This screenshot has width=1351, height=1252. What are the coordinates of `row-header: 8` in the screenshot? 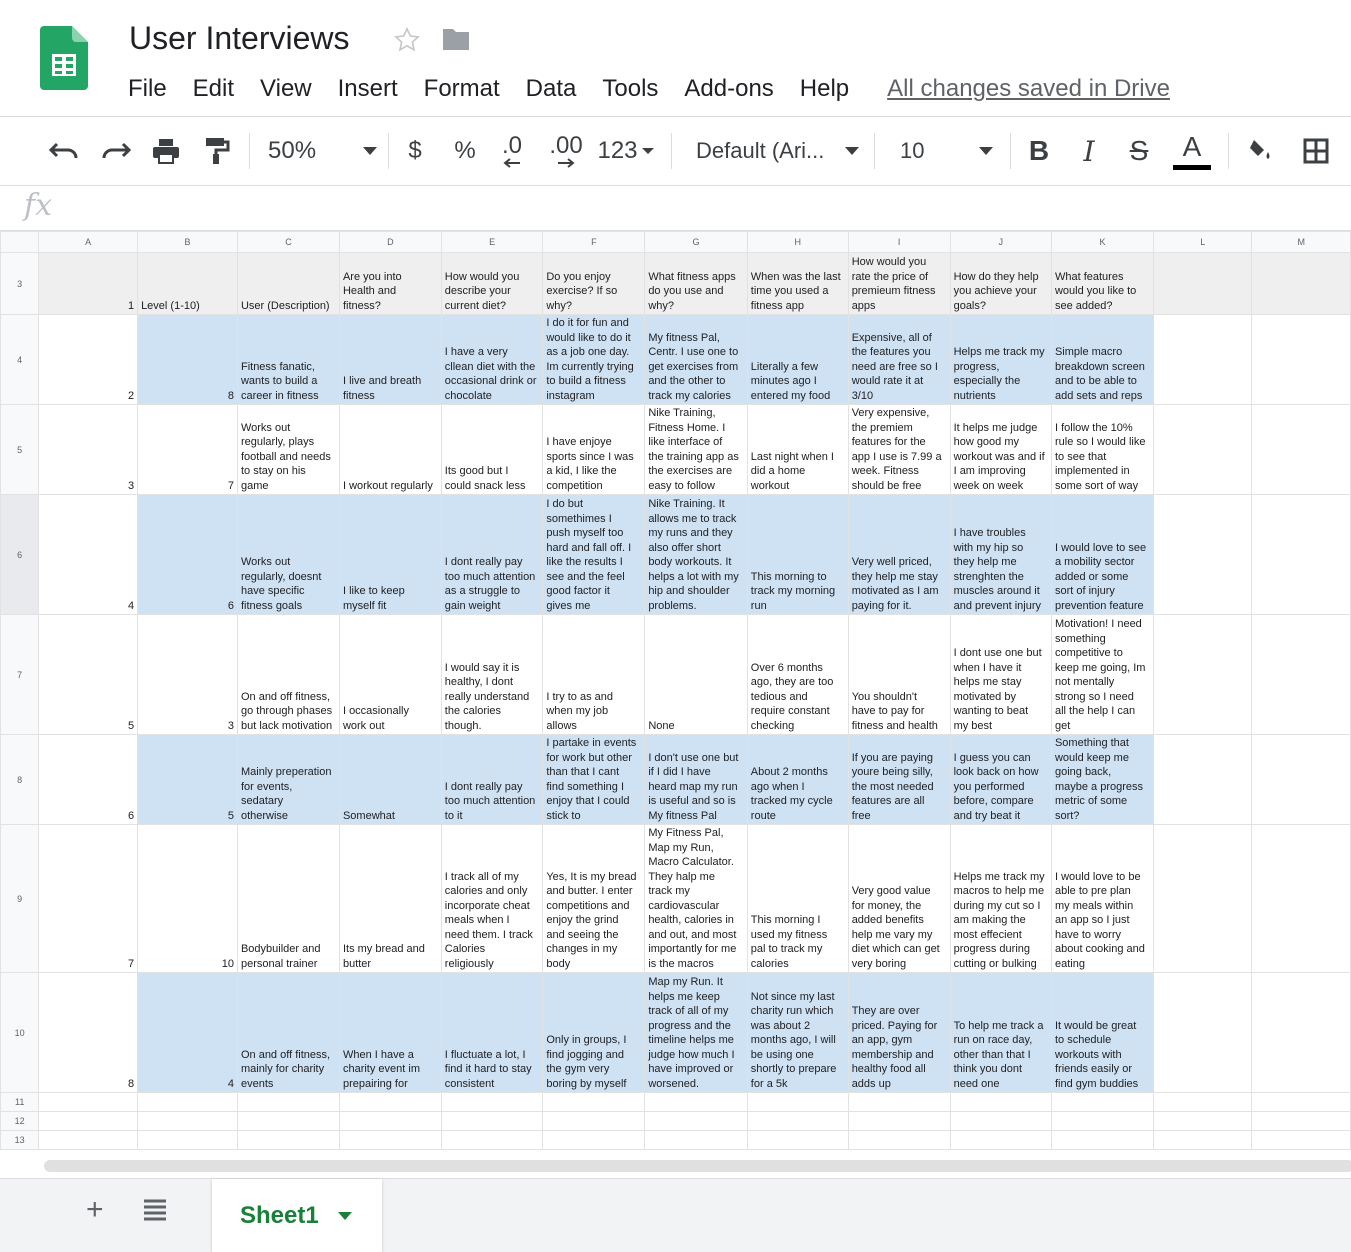 It's located at (20, 779).